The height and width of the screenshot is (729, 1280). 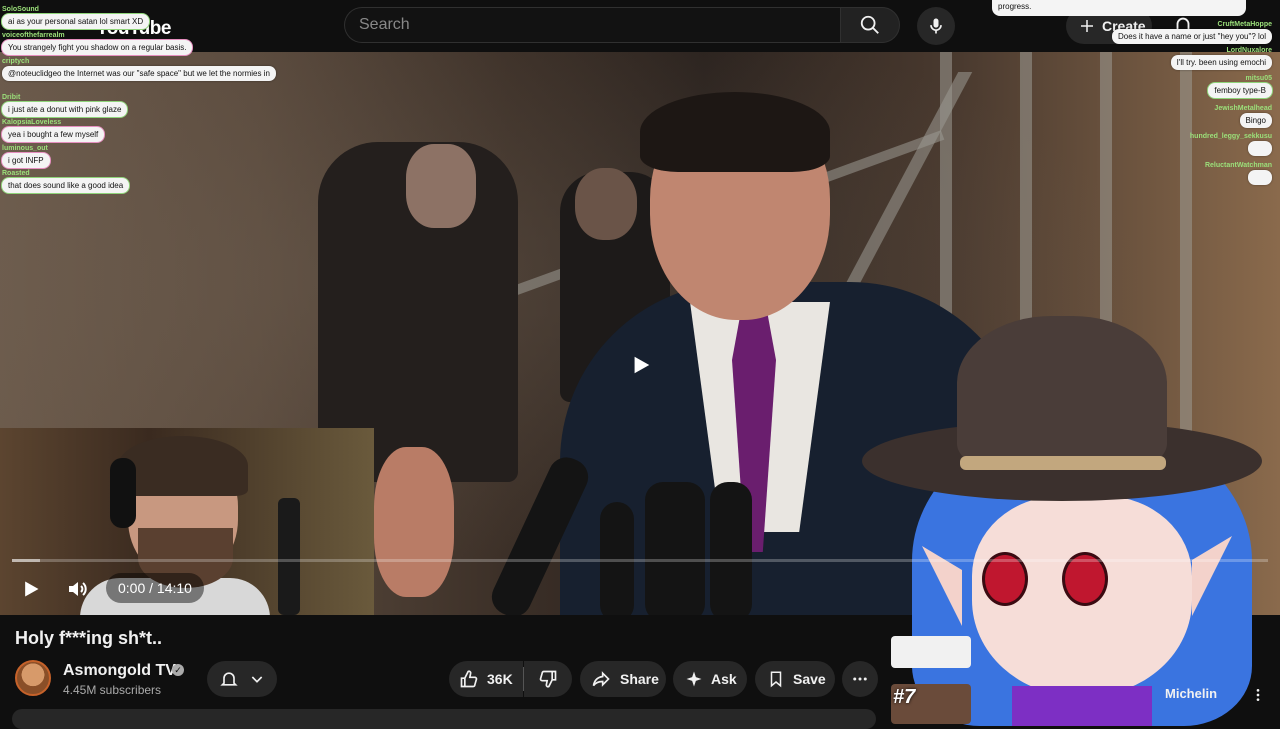 I want to click on voice-search-button, so click(x=936, y=26).